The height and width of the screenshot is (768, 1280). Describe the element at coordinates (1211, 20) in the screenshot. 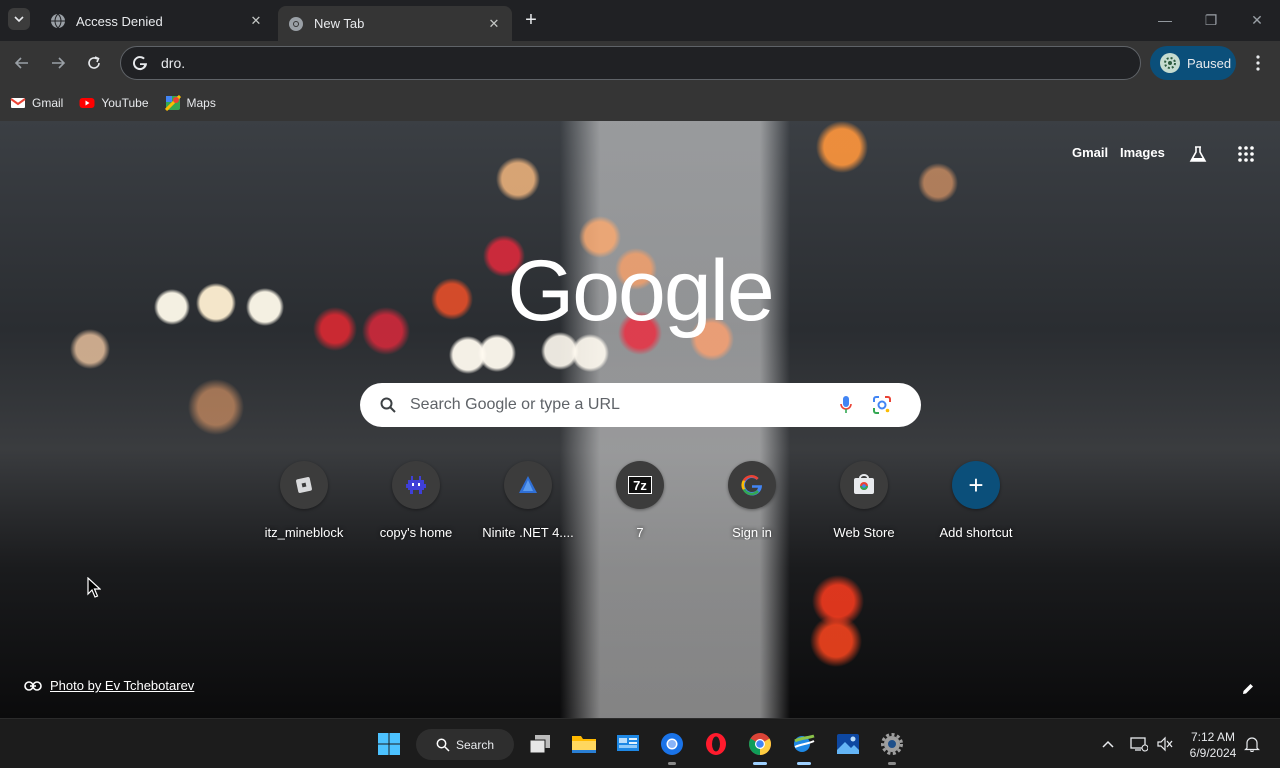

I see `restore-icon: ❐` at that location.